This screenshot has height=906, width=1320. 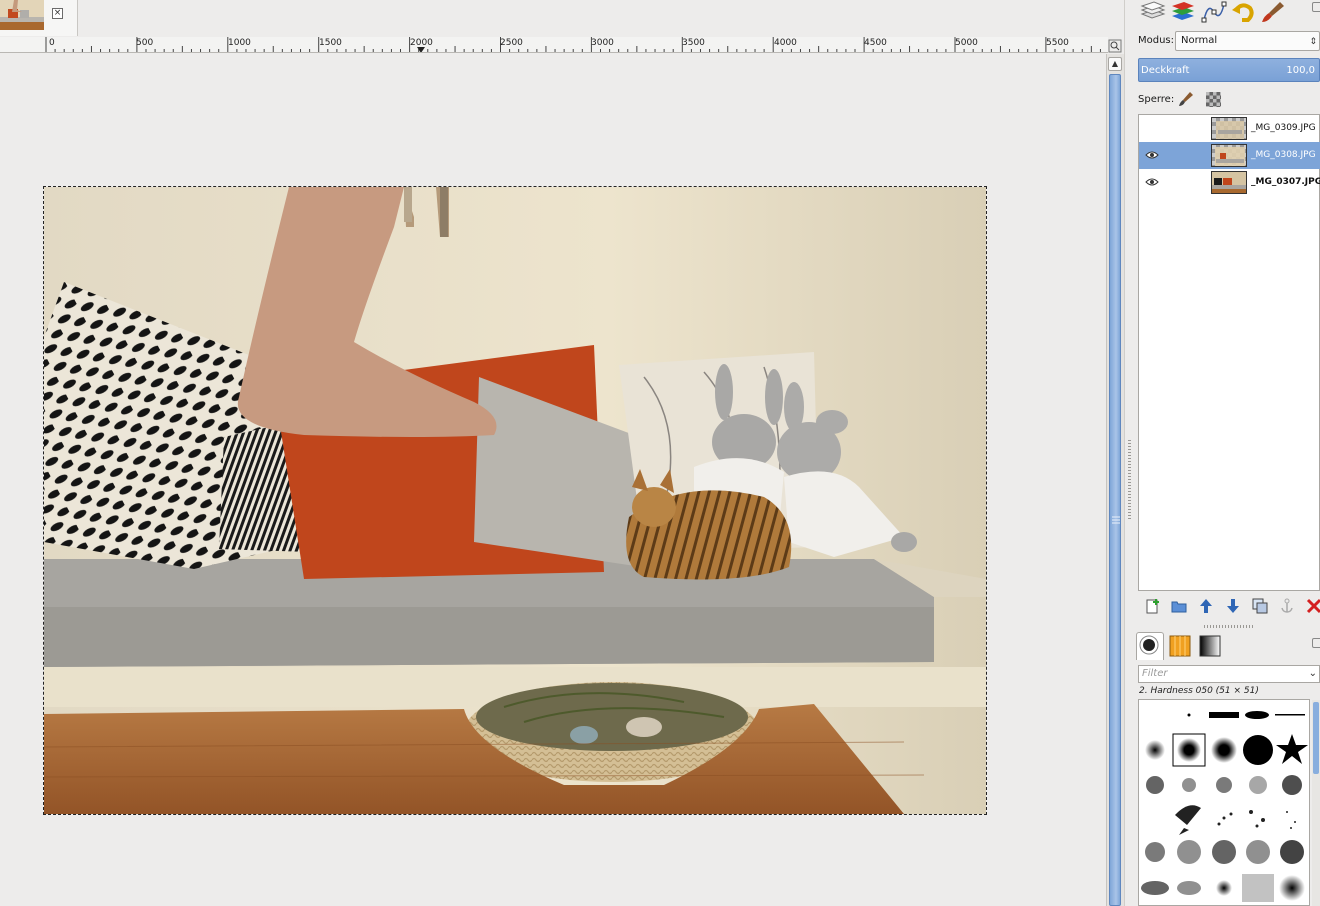 I want to click on pane-divider, so click(x=1129, y=453).